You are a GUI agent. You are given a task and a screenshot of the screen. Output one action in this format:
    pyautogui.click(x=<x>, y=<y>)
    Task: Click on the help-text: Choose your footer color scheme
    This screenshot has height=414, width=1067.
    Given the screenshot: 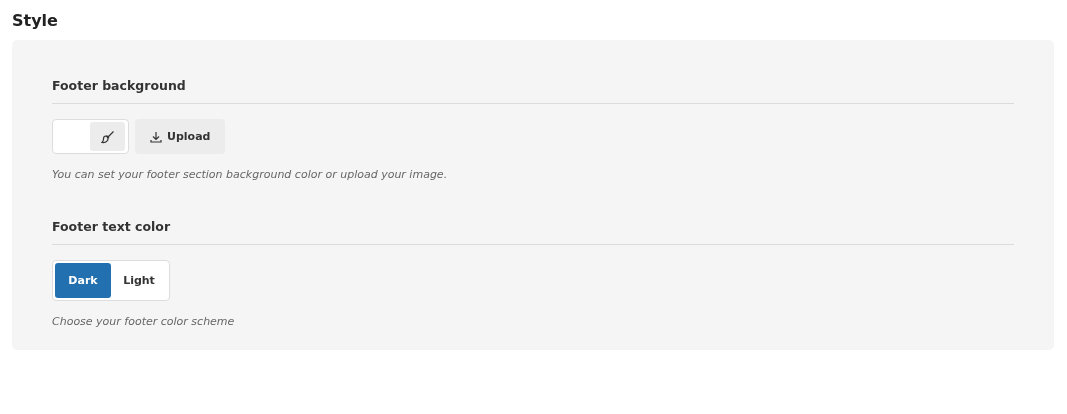 What is the action you would take?
    pyautogui.click(x=144, y=321)
    